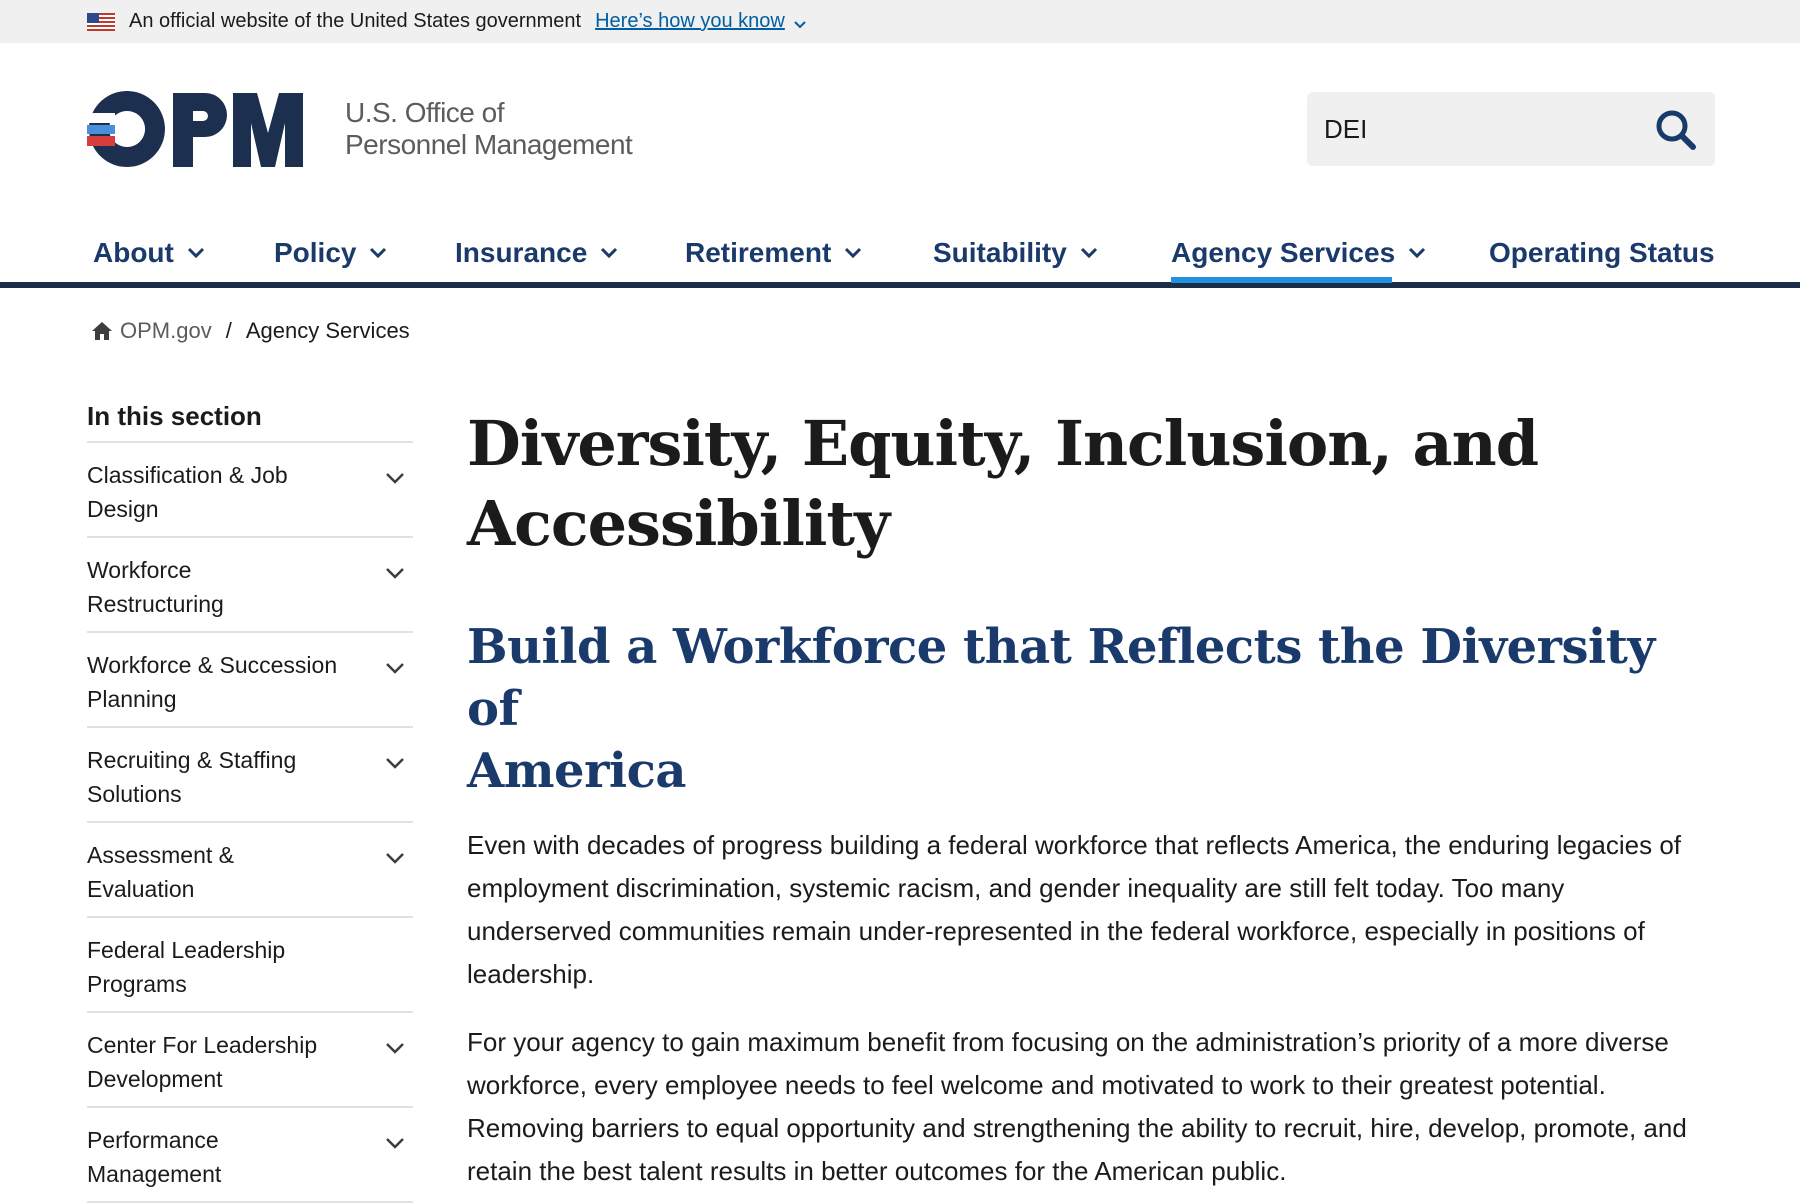 The width and height of the screenshot is (1800, 1203). I want to click on nav-item-agency-services: Agency Services, so click(1299, 253).